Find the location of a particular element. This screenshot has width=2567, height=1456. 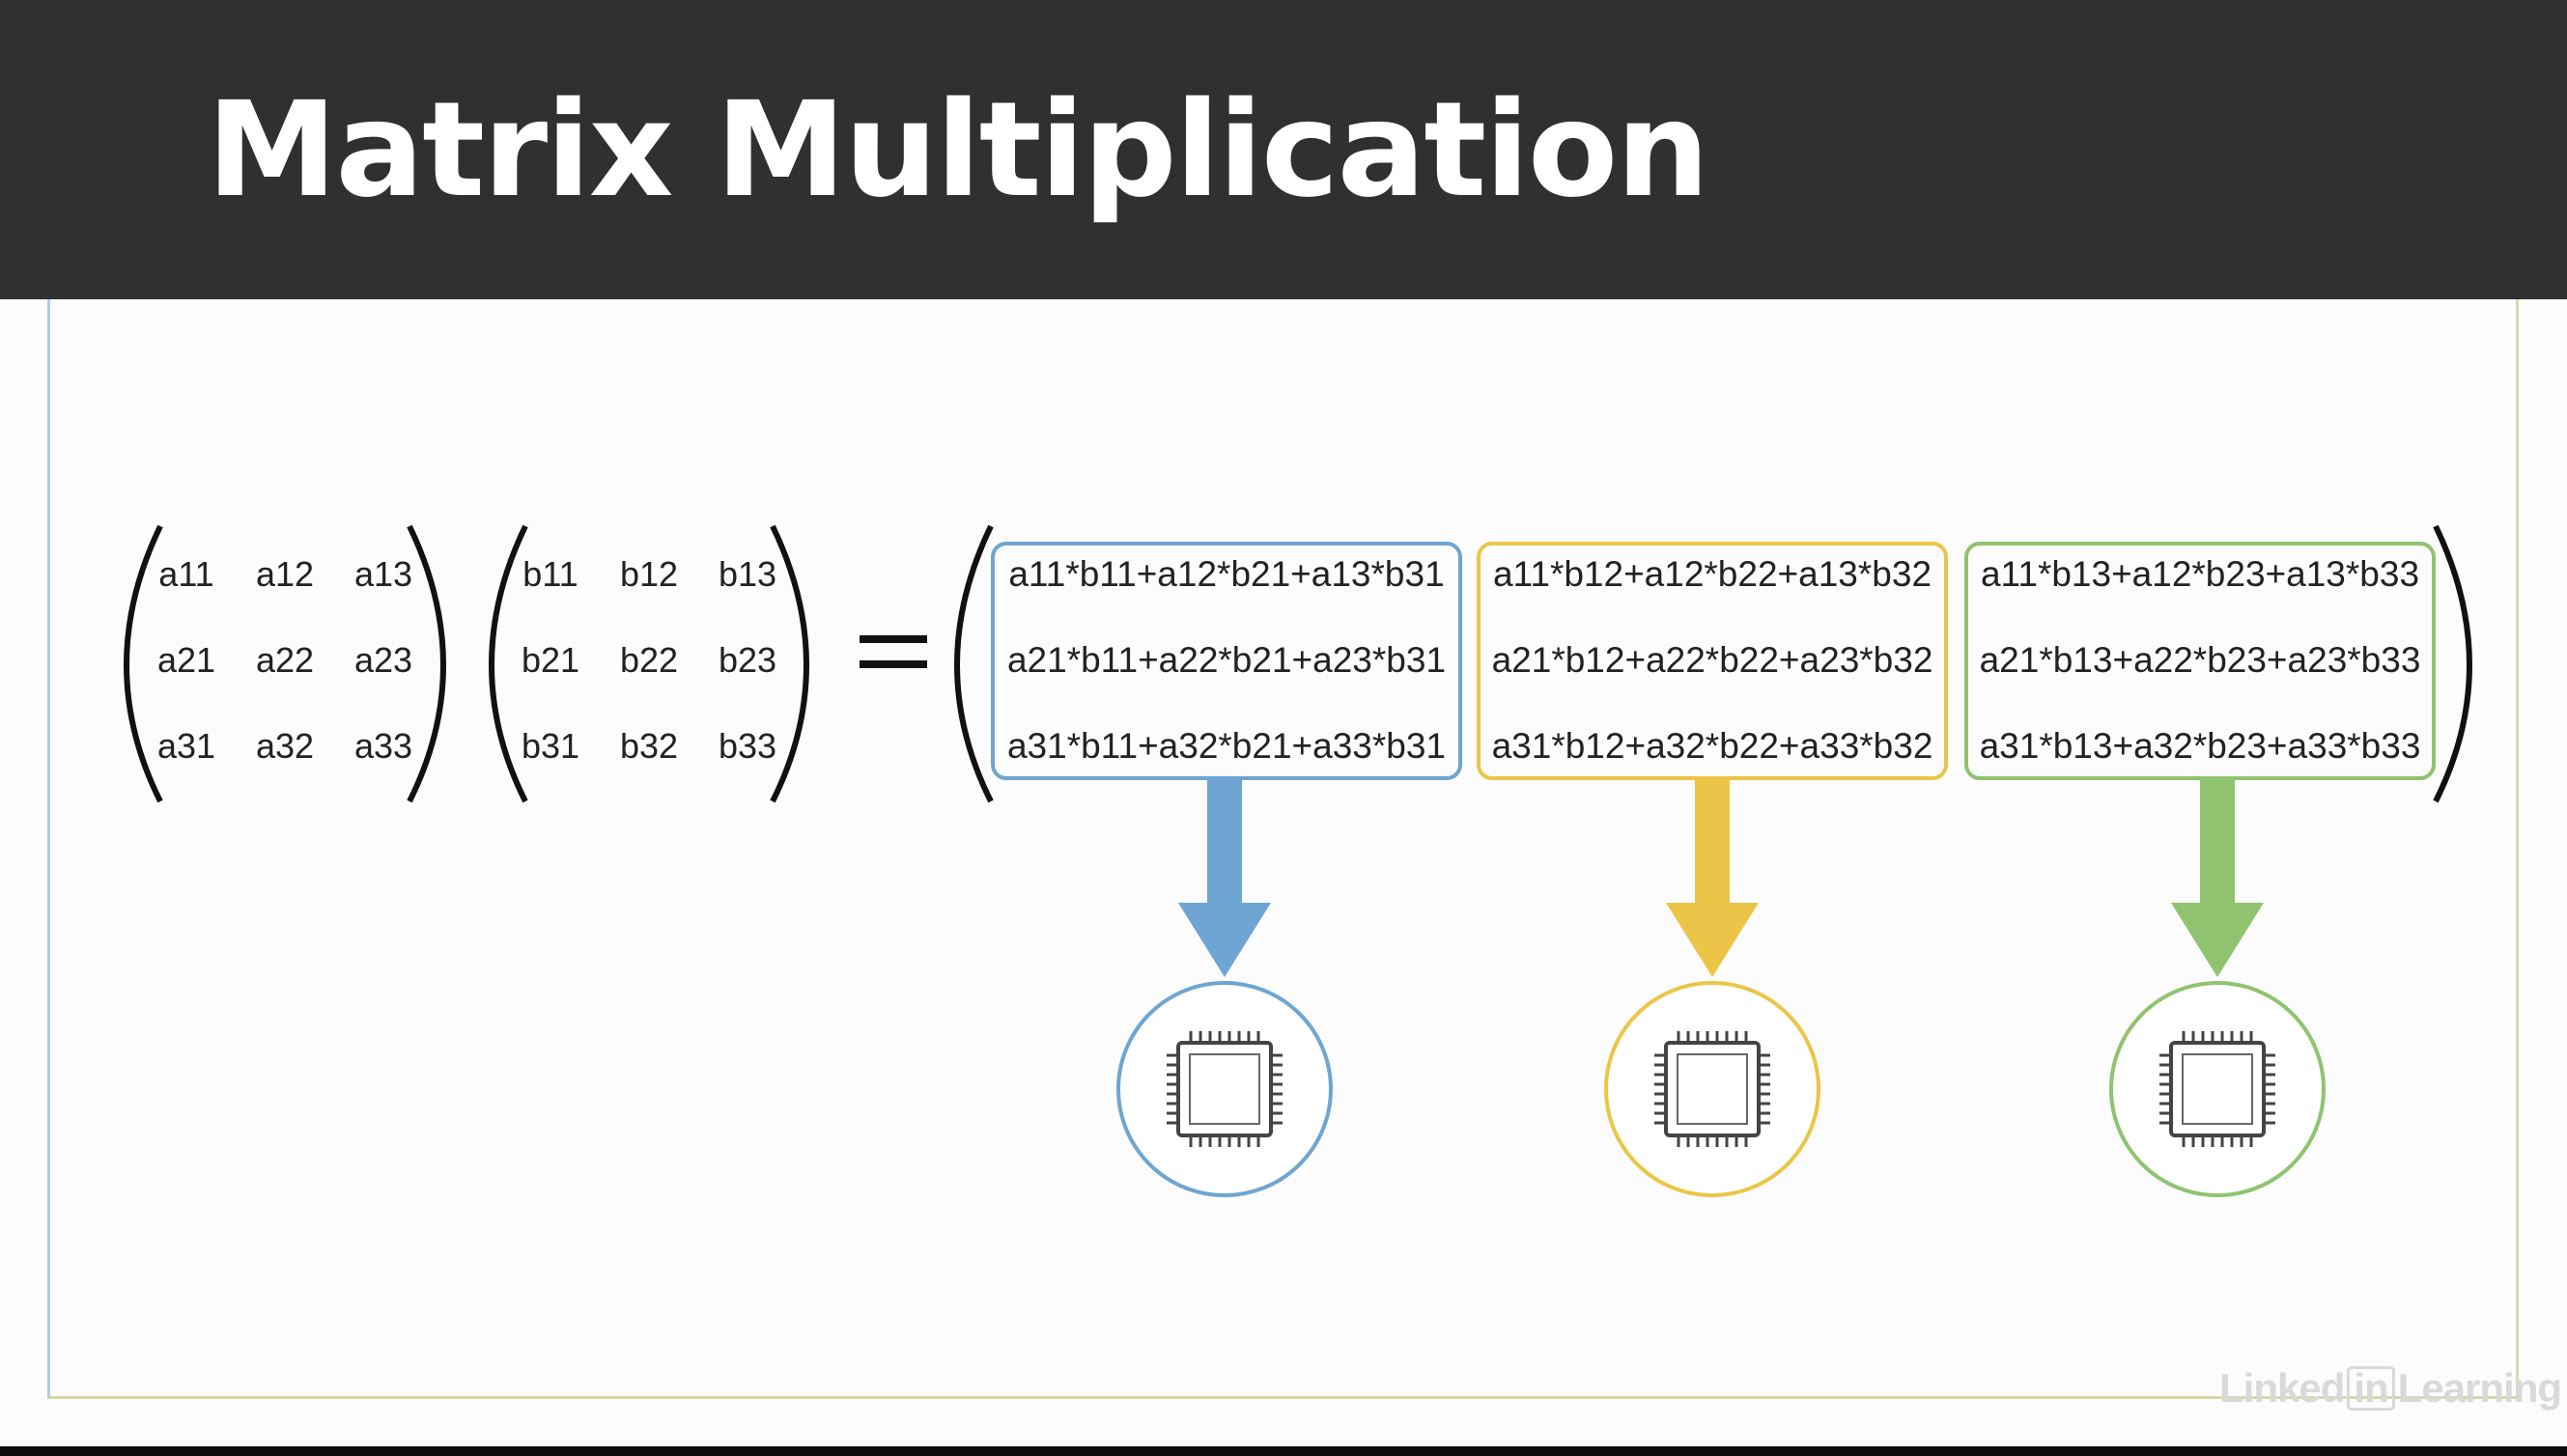

matrix-b-cell: b21 is located at coordinates (550, 660).